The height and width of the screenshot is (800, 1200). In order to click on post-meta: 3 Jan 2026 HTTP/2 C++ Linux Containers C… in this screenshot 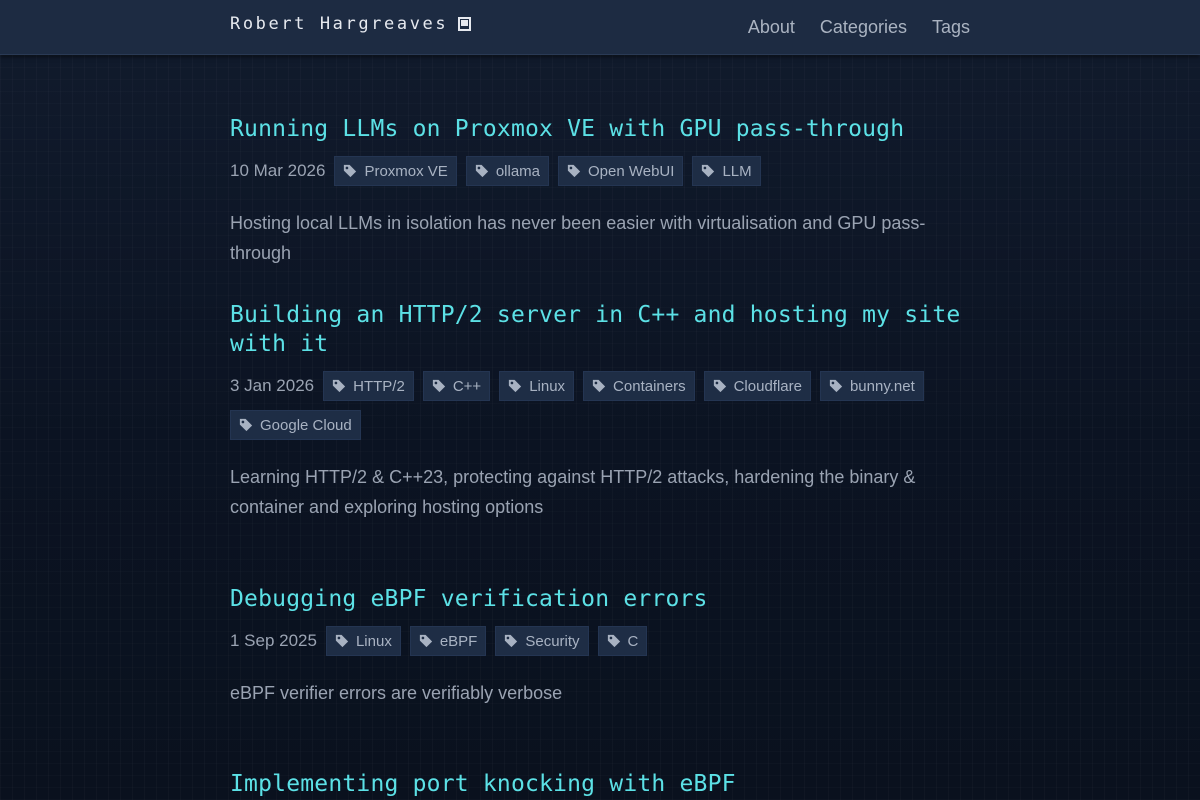, I will do `click(600, 405)`.